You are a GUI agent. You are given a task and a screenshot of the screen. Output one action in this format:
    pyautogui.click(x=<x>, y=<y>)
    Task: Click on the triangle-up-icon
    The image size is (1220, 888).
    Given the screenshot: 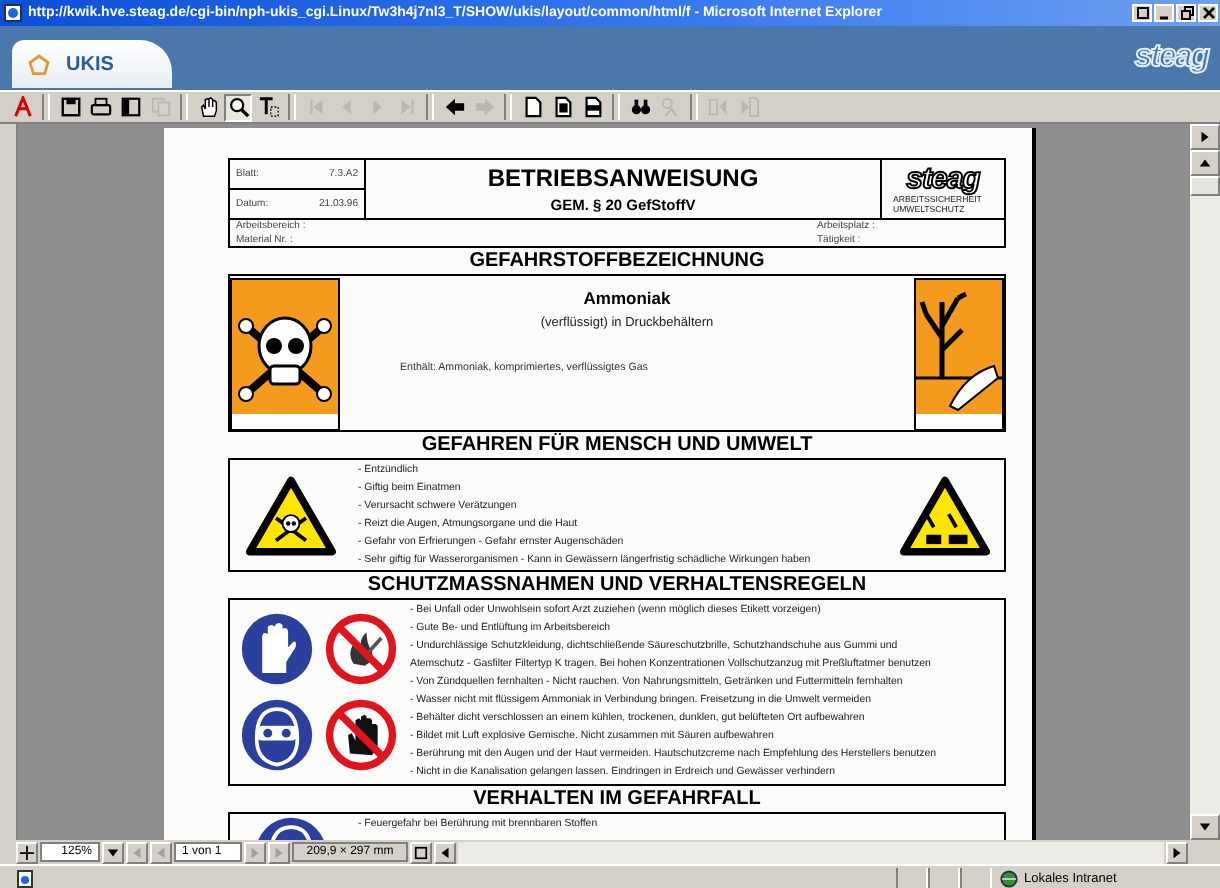 What is the action you would take?
    pyautogui.click(x=1205, y=163)
    